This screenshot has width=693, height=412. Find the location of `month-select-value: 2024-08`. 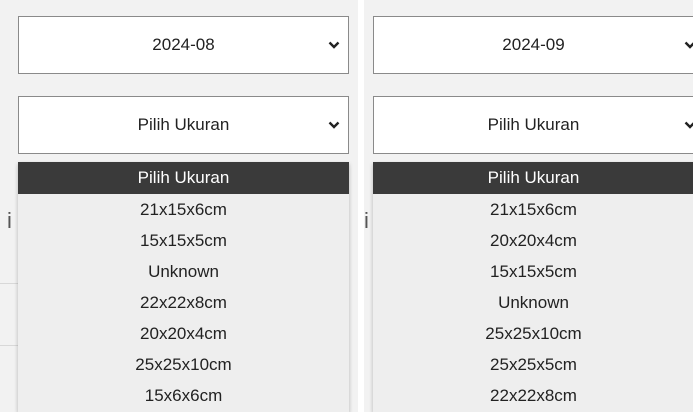

month-select-value: 2024-08 is located at coordinates (183, 44).